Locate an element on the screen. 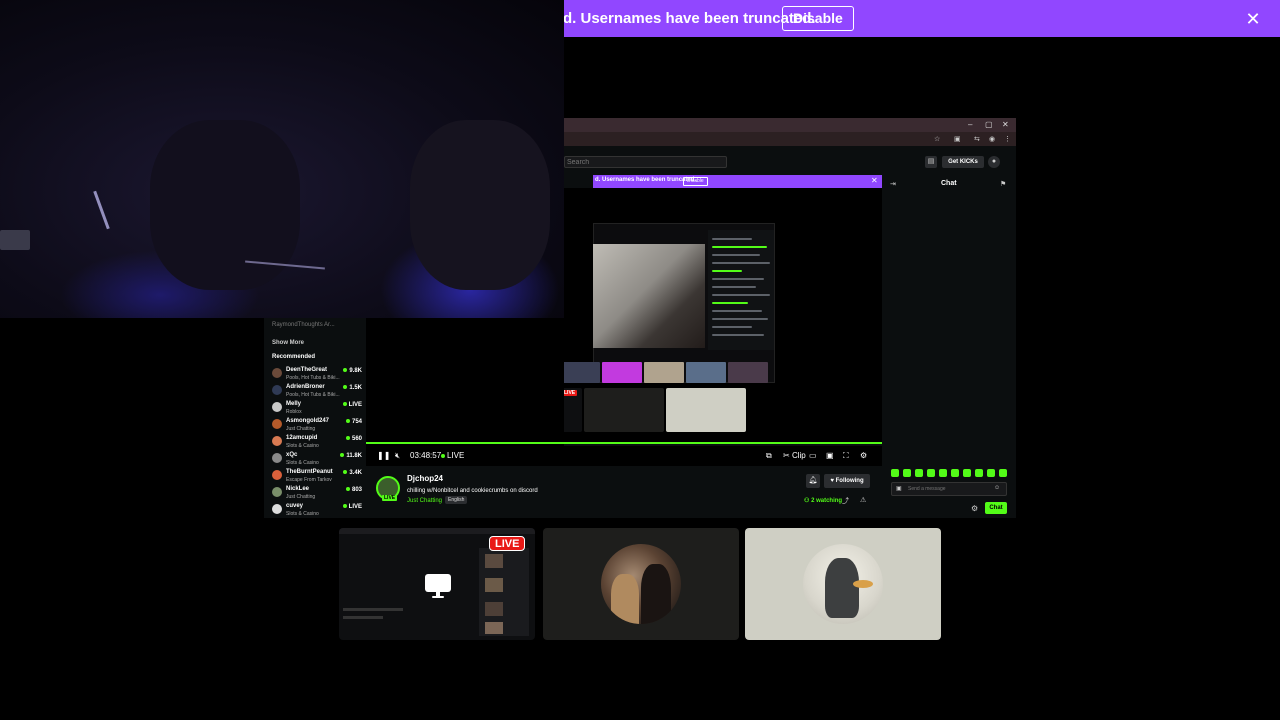 This screenshot has width=1280, height=720. wallet-icon: ▤ is located at coordinates (931, 162).